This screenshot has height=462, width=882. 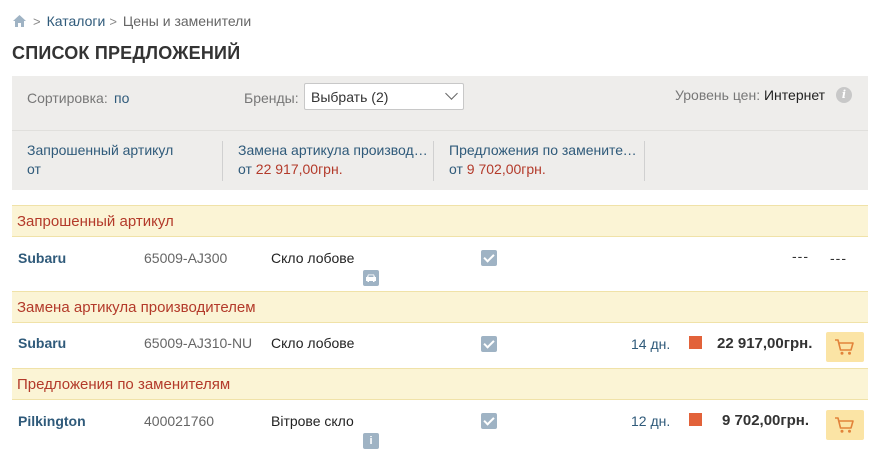 What do you see at coordinates (290, 169) in the screenshot?
I see `summary-price: от 22 917,00грн.` at bounding box center [290, 169].